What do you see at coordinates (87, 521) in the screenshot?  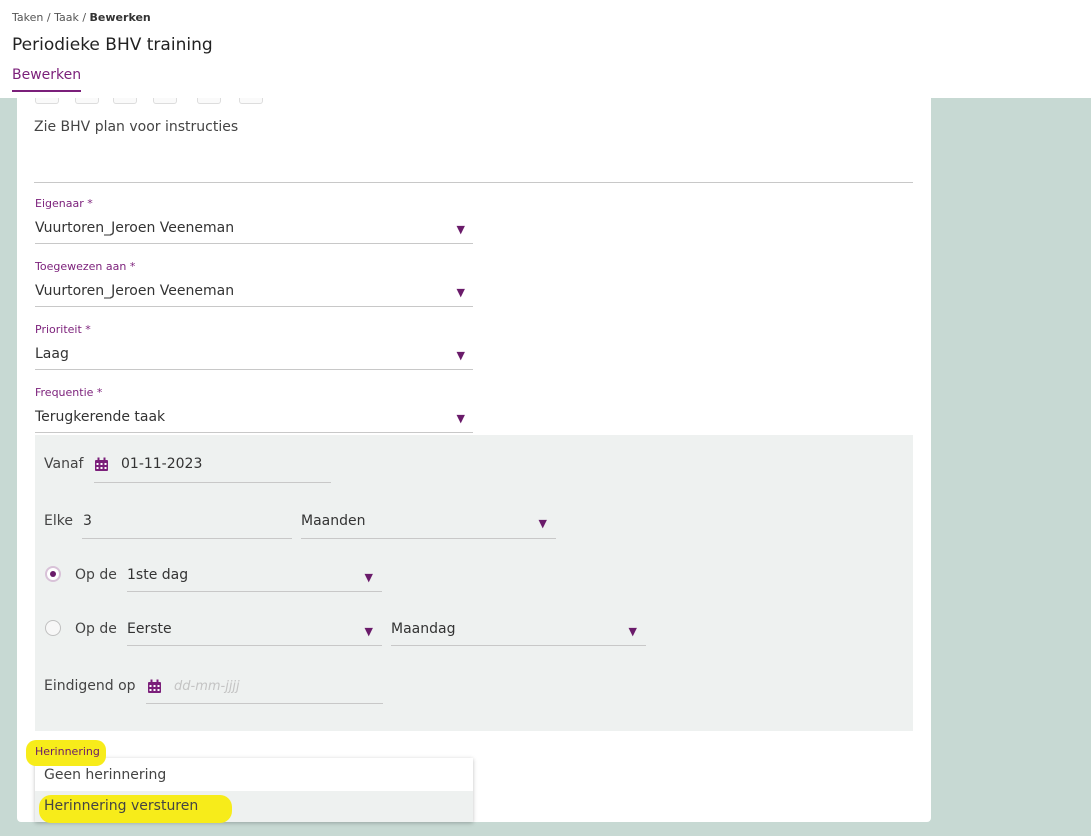 I see `every-input: 3` at bounding box center [87, 521].